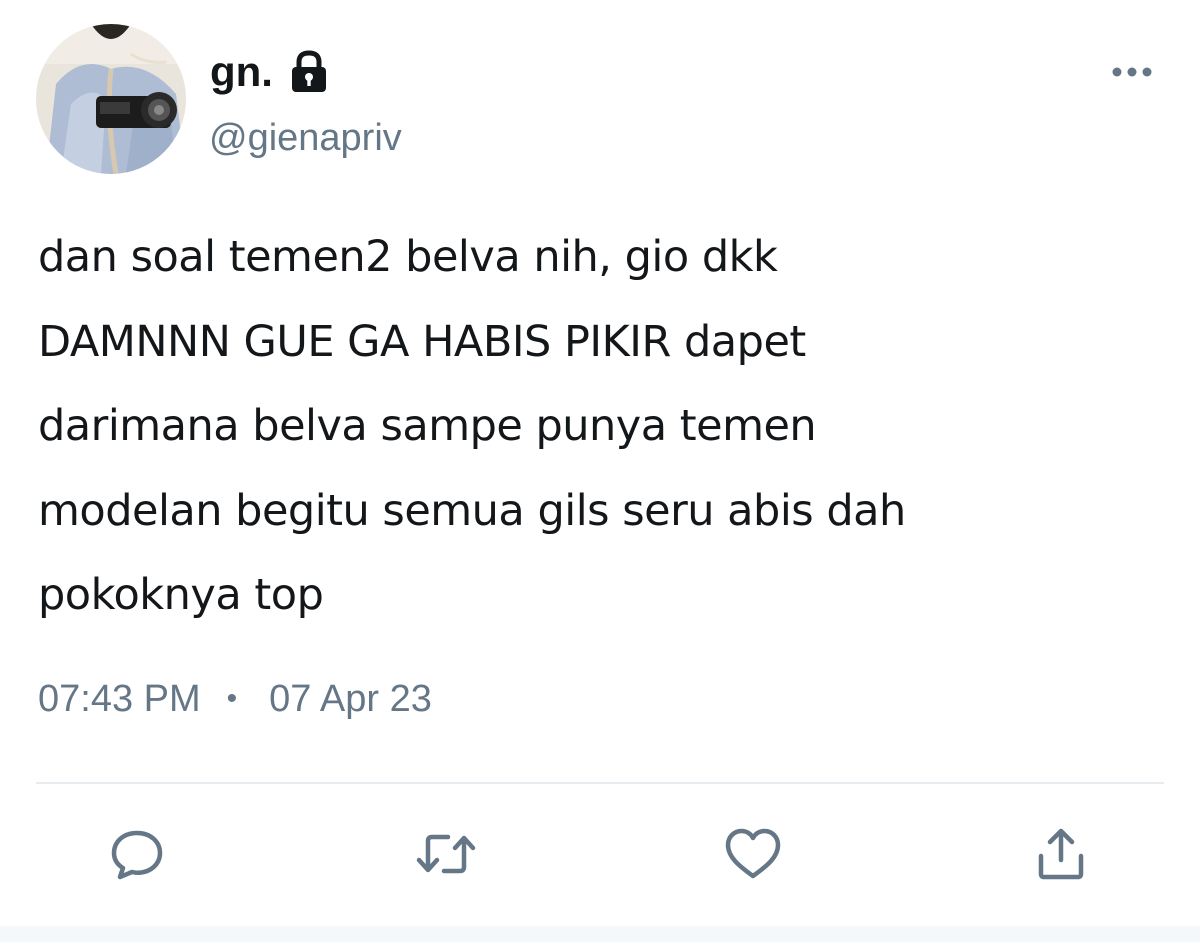 The width and height of the screenshot is (1200, 942). What do you see at coordinates (119, 699) in the screenshot?
I see `tweet-time: 07:43 PM` at bounding box center [119, 699].